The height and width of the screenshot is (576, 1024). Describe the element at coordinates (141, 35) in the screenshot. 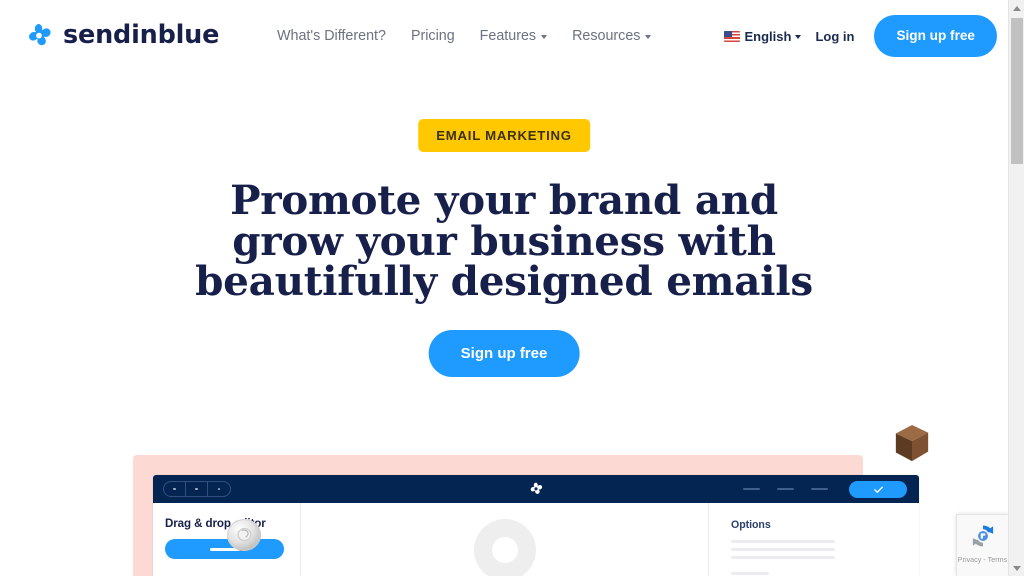

I see `brand-wordmark: sendinblue` at that location.